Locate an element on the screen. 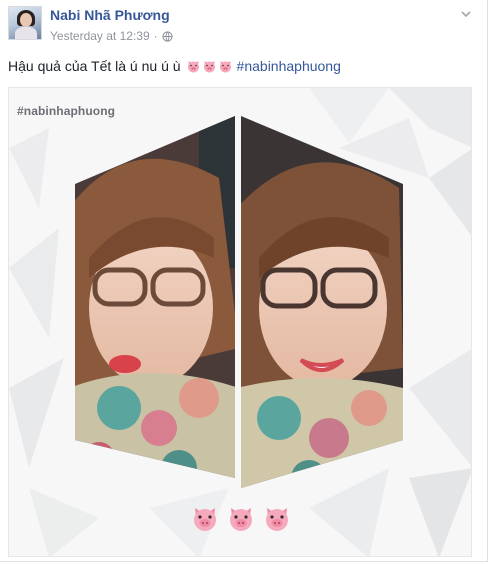 This screenshot has width=490, height=564. globe-icon is located at coordinates (167, 36).